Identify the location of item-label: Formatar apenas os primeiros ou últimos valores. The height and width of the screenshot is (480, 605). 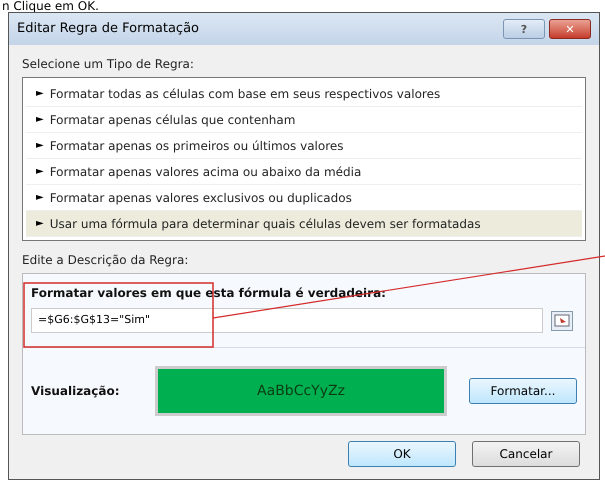
(197, 146).